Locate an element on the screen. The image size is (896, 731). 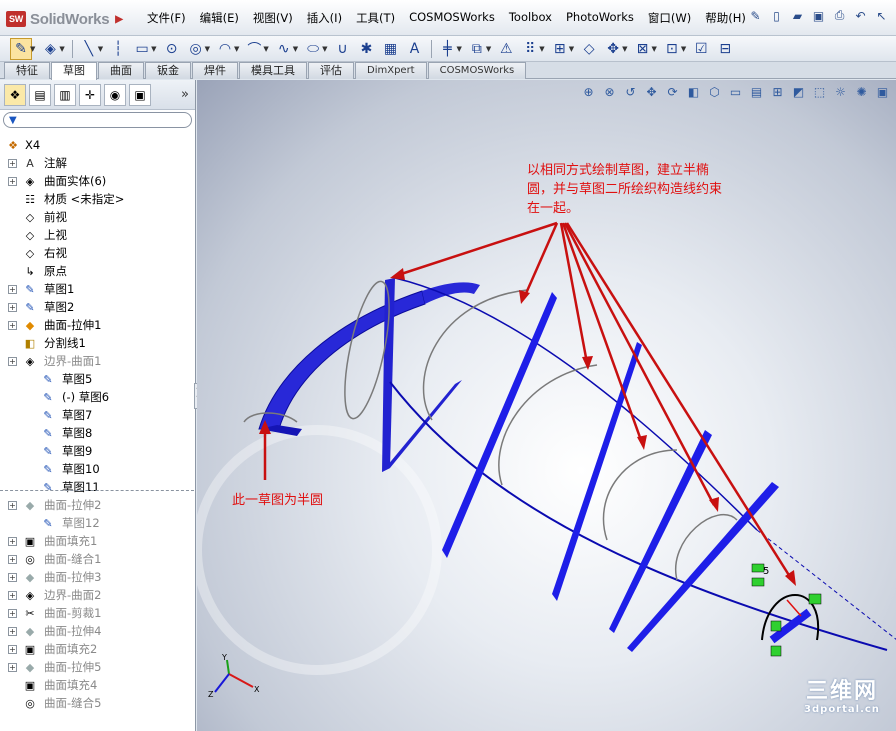
rapid-sketch-icon: ⊠ is located at coordinates (642, 49).